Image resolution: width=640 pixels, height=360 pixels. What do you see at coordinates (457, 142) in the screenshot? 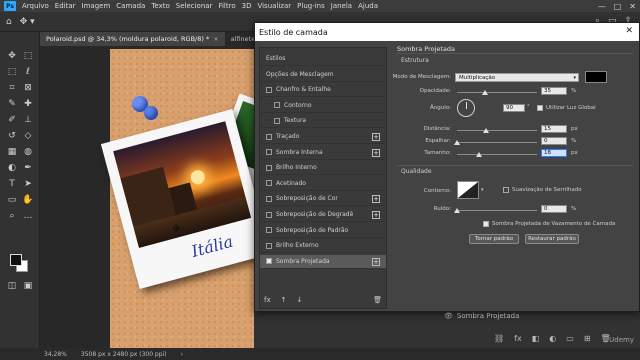
I see `spread-slider-thumb` at bounding box center [457, 142].